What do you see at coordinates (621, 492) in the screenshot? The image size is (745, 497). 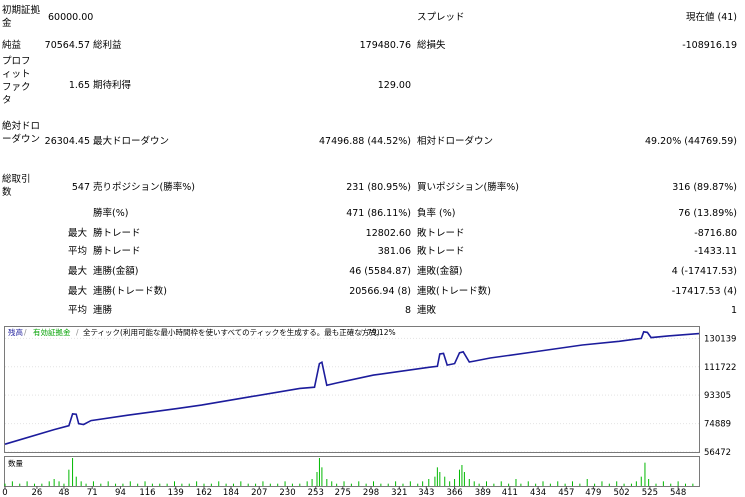 I see `x-tick-label: 502` at bounding box center [621, 492].